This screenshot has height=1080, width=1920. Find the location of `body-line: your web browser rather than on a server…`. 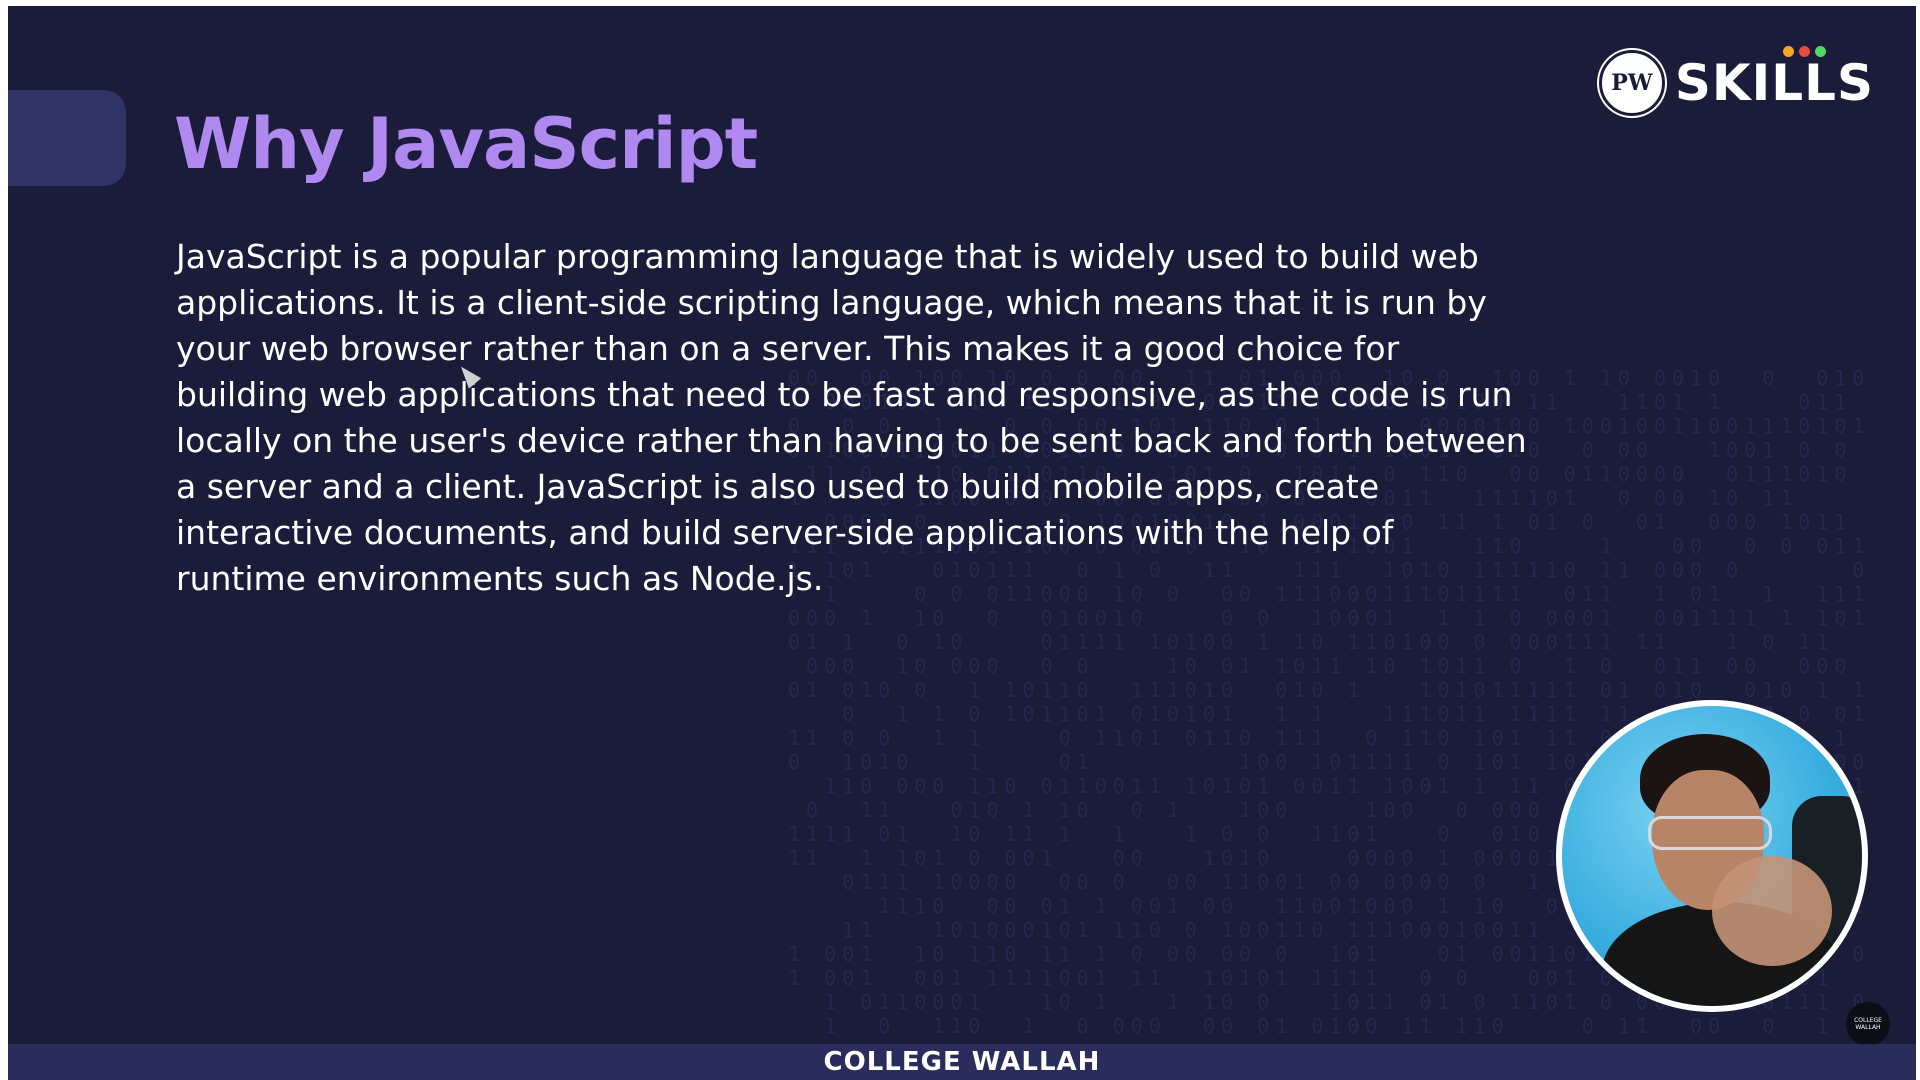

body-line: your web browser rather than on a server… is located at coordinates (788, 348).